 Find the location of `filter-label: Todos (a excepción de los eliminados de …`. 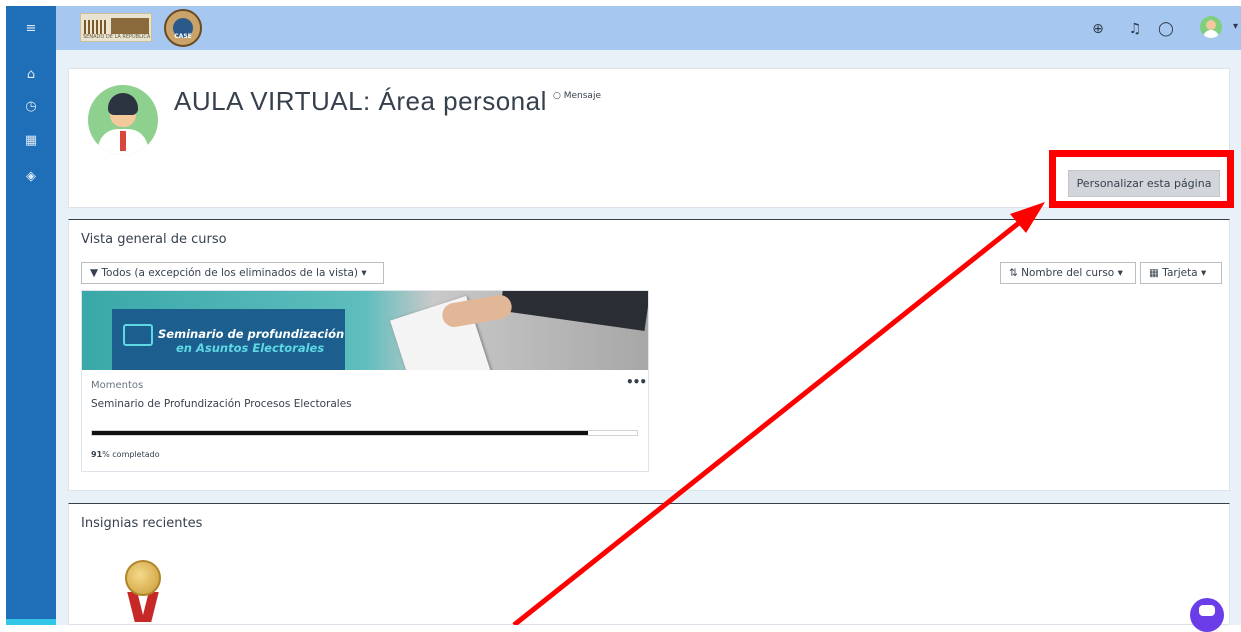

filter-label: Todos (a excepción de los eliminados de … is located at coordinates (229, 273).